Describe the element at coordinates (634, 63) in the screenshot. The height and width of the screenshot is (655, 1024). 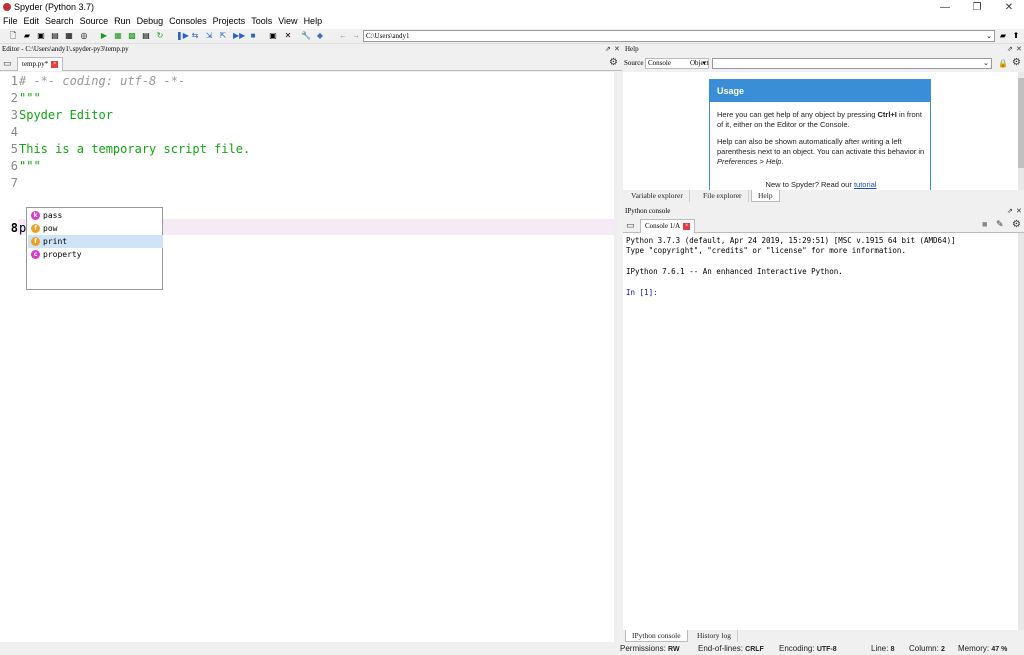
I see `source-label: Source` at that location.